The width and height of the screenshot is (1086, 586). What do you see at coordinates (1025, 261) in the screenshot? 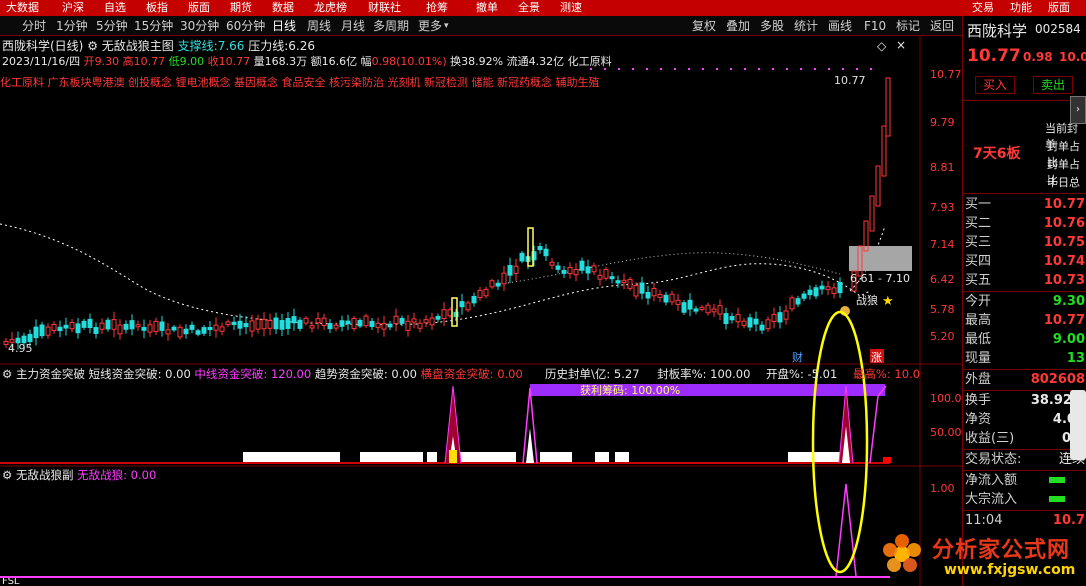
I see `bid-row-4: 买四 10.74` at bounding box center [1025, 261].